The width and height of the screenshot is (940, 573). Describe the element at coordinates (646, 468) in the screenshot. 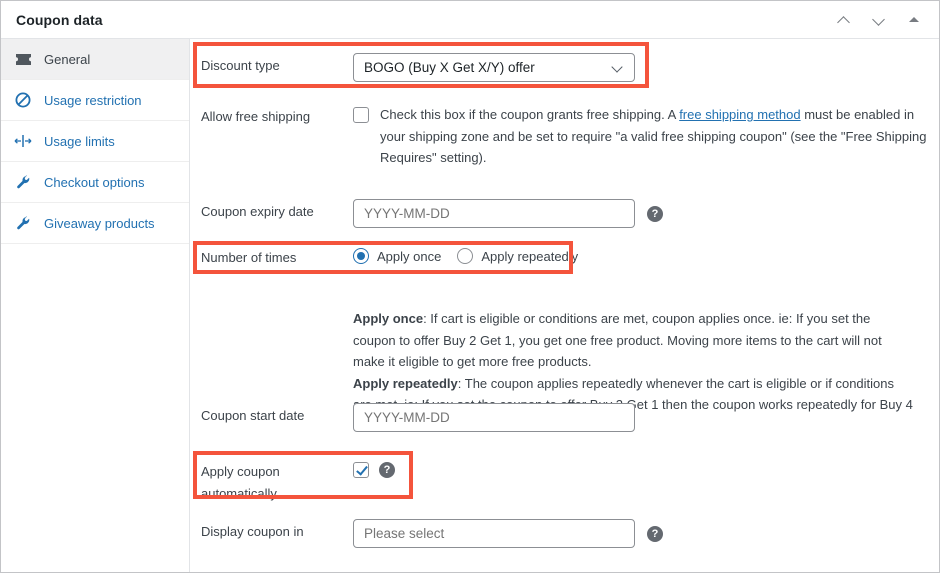

I see `apply-coupon-automatically-control: ?` at that location.